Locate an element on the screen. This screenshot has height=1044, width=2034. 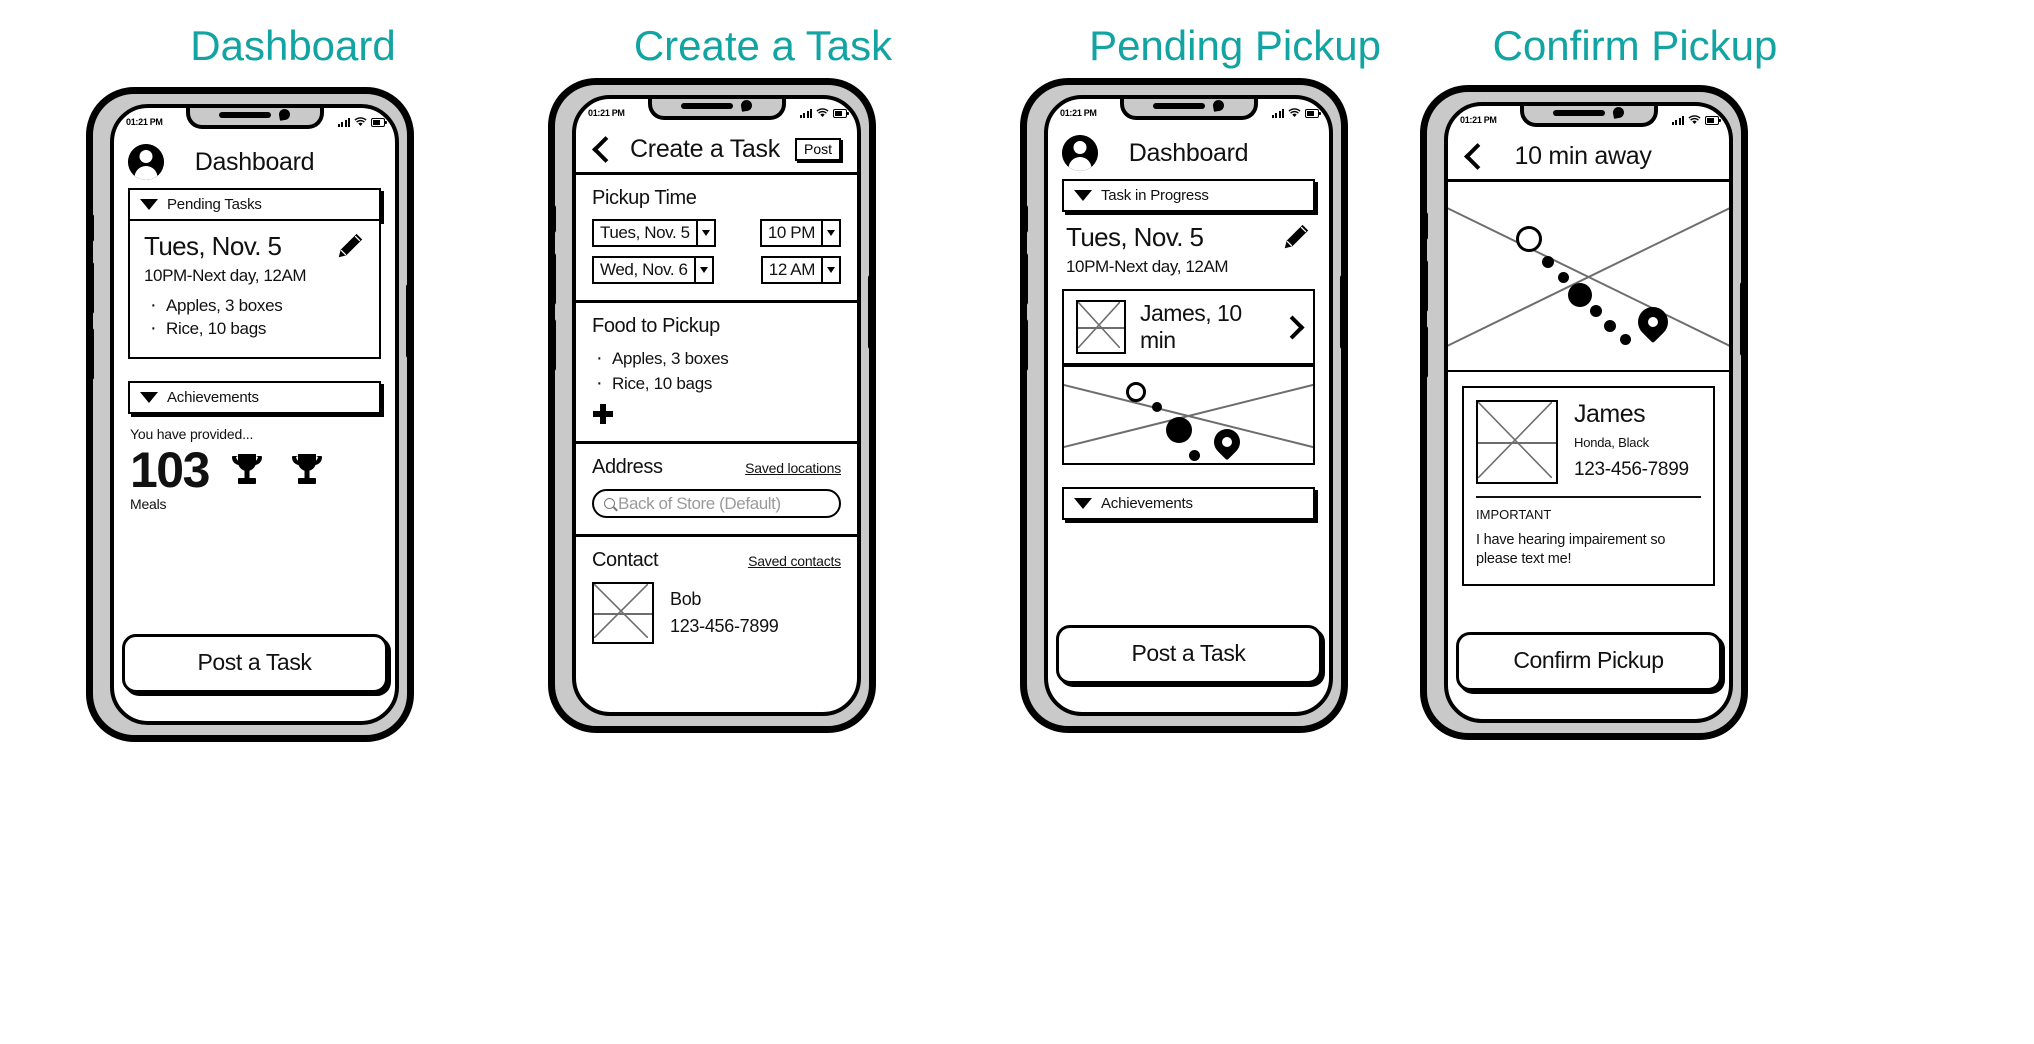
pickup-end-row: Wed, Nov. 6 12 AM is located at coordinates (716, 270).